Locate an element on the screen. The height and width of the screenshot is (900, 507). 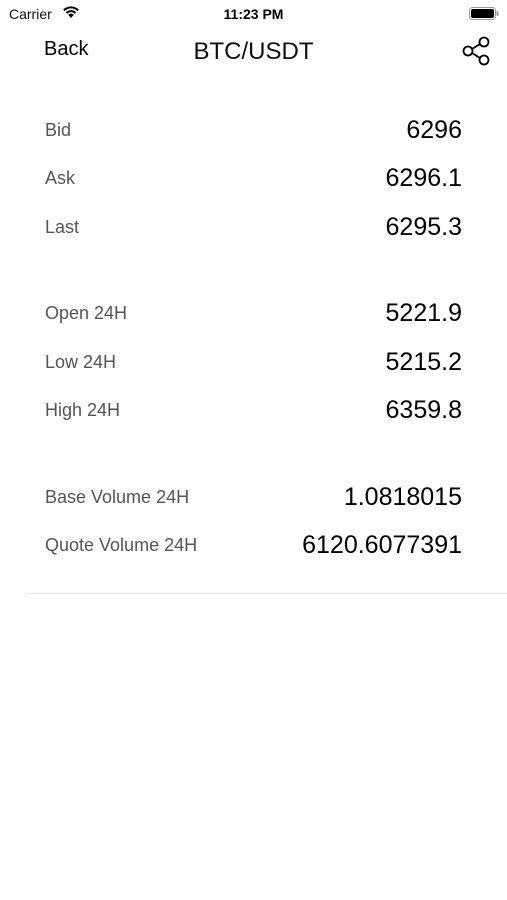
stat-row-bid: Bid 6296 is located at coordinates (253, 130).